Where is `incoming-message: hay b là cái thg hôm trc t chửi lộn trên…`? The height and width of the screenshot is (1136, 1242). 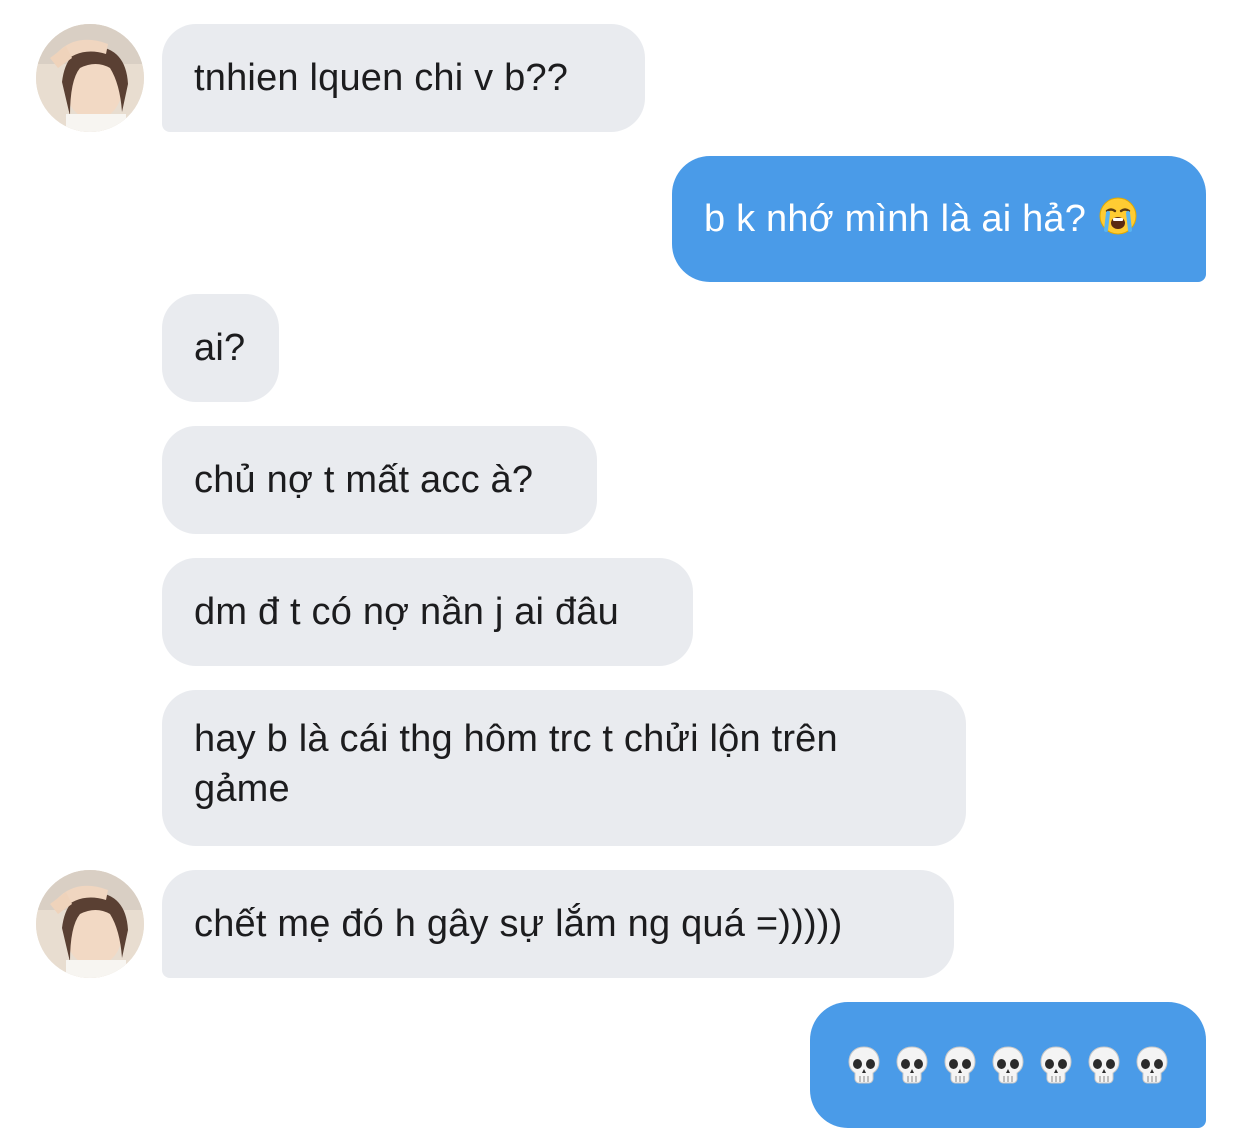
incoming-message: hay b là cái thg hôm trc t chửi lộn trên… is located at coordinates (564, 768).